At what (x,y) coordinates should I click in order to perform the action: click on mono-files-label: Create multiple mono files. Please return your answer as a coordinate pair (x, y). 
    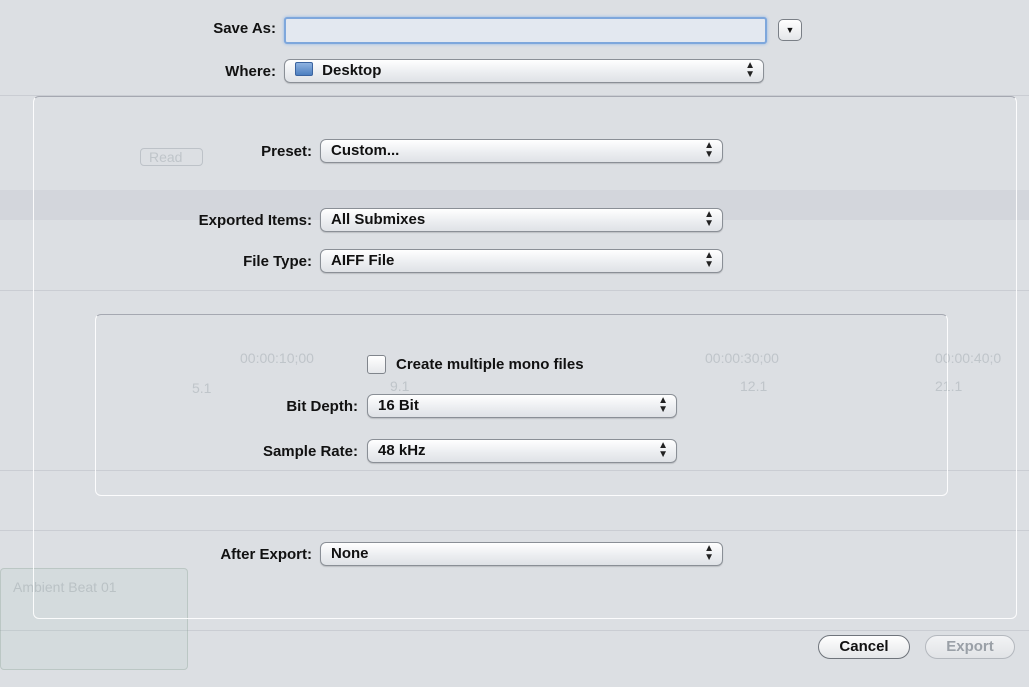
    Looking at the image, I should click on (490, 364).